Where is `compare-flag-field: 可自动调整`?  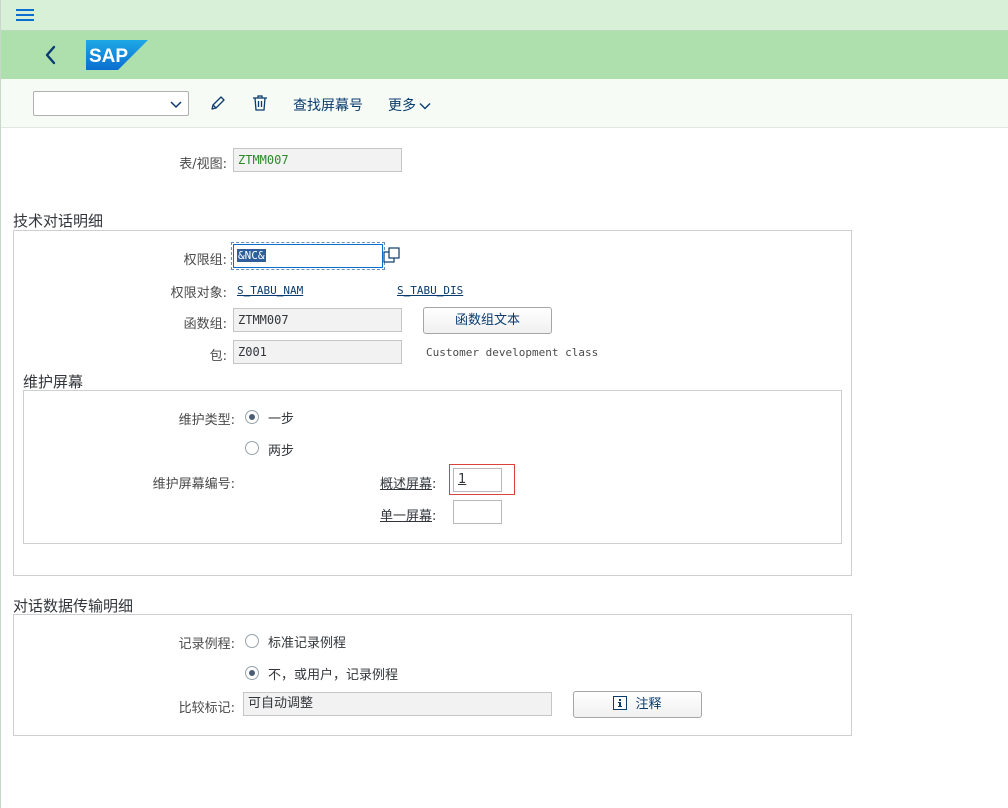 compare-flag-field: 可自动调整 is located at coordinates (397, 704).